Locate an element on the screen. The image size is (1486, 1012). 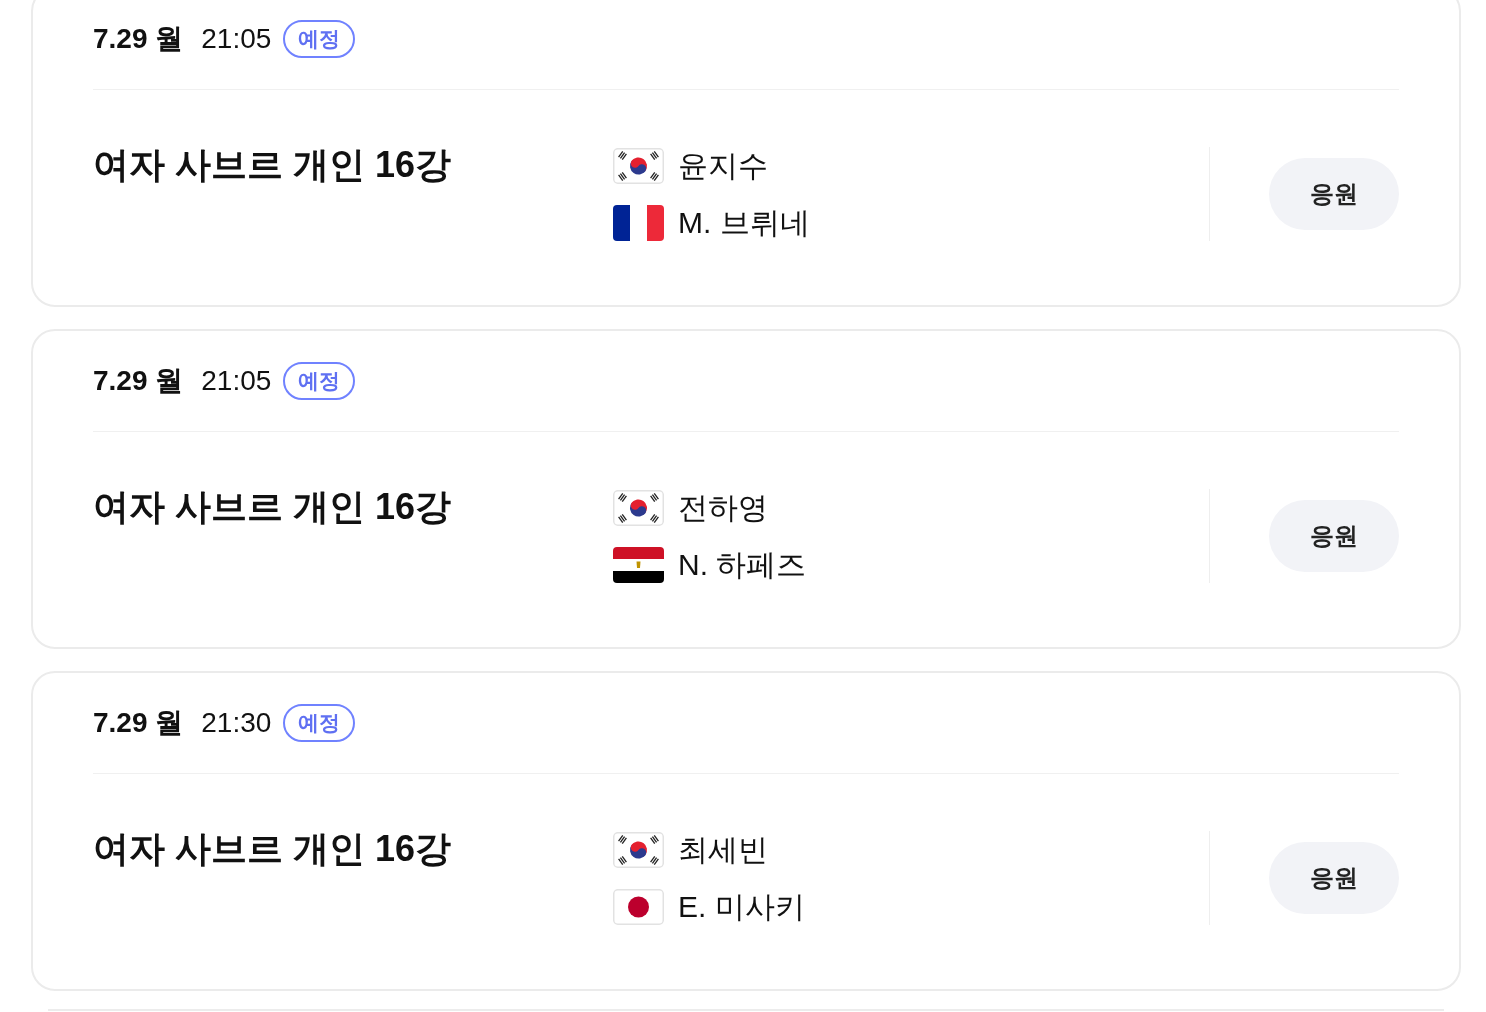
match-time: 21:30 is located at coordinates (236, 723).